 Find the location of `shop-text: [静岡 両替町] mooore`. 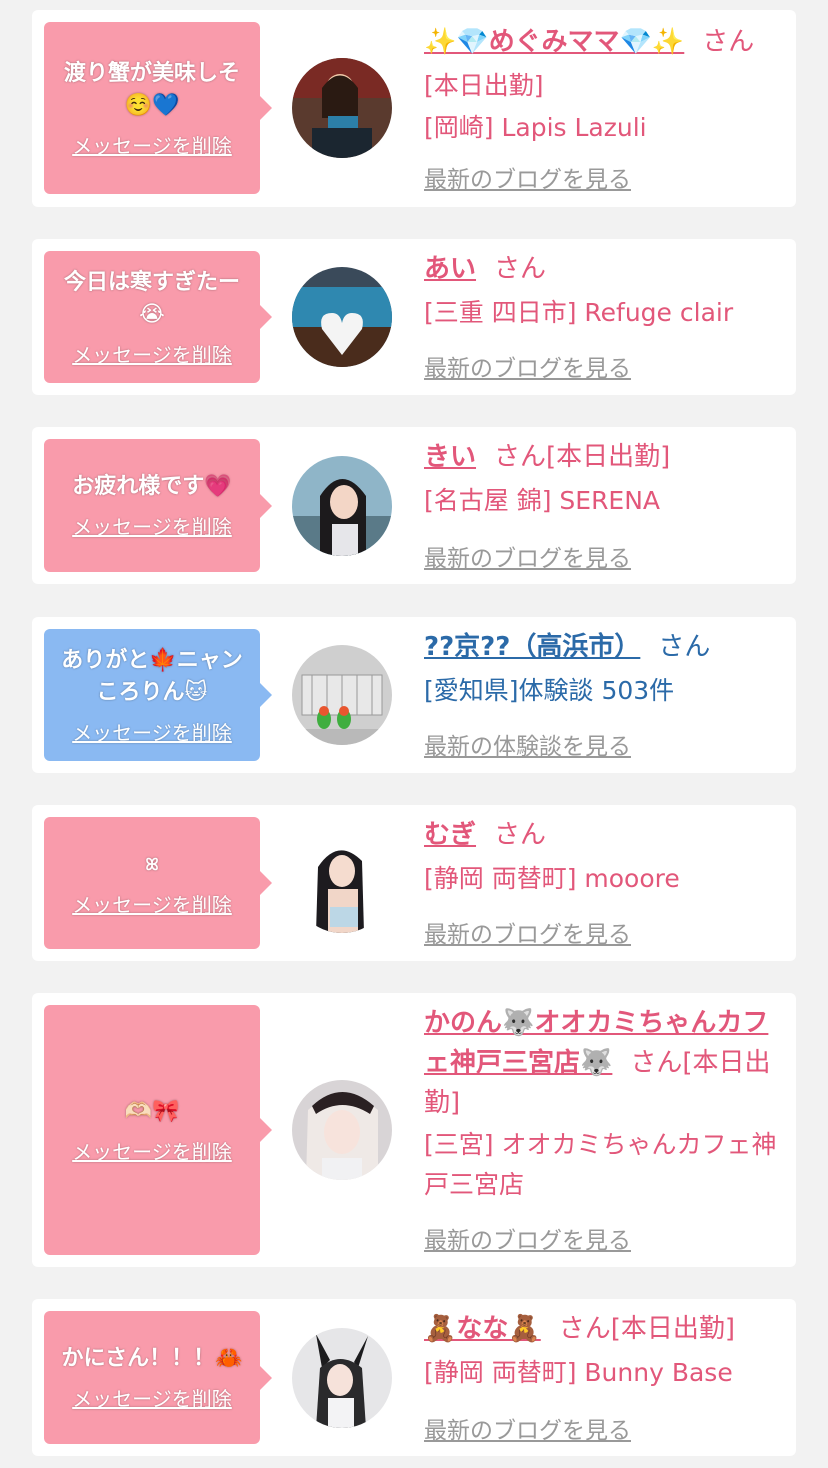

shop-text: [静岡 両替町] mooore is located at coordinates (552, 878).